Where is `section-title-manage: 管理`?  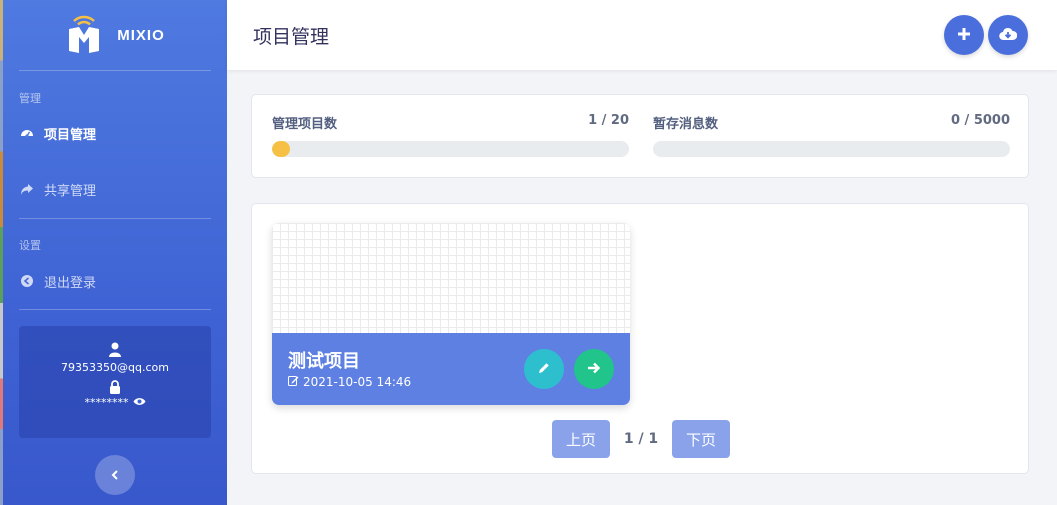 section-title-manage: 管理 is located at coordinates (30, 98).